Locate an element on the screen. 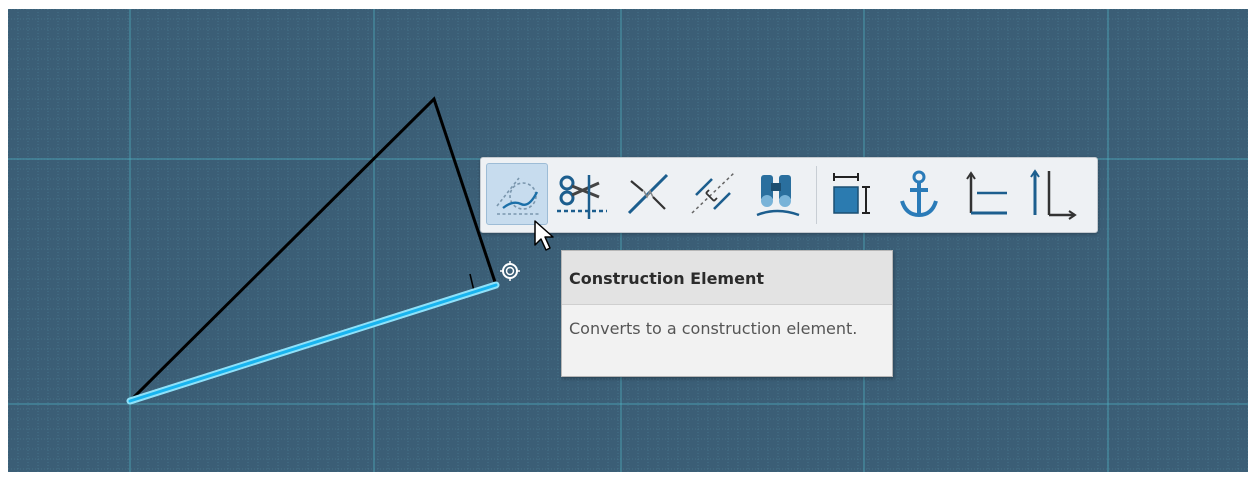 The width and height of the screenshot is (1255, 478). constraint-dimension-icon is located at coordinates (851, 193).